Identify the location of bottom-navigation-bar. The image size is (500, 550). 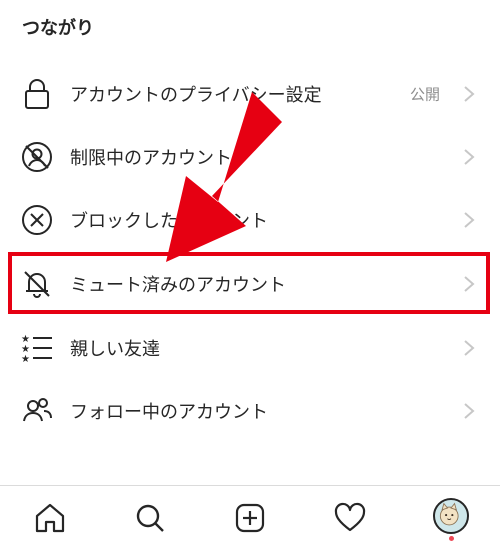
(250, 517).